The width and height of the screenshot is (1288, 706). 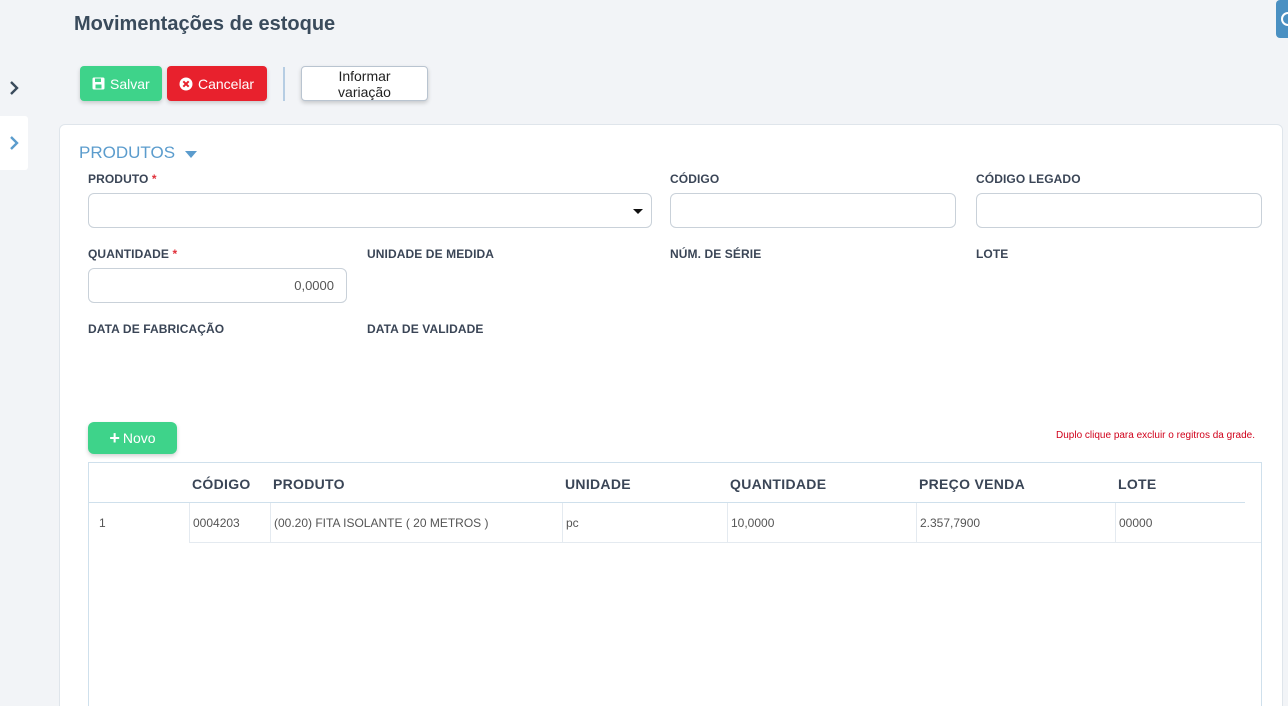 I want to click on produto-label: PRODUTO *, so click(x=122, y=179).